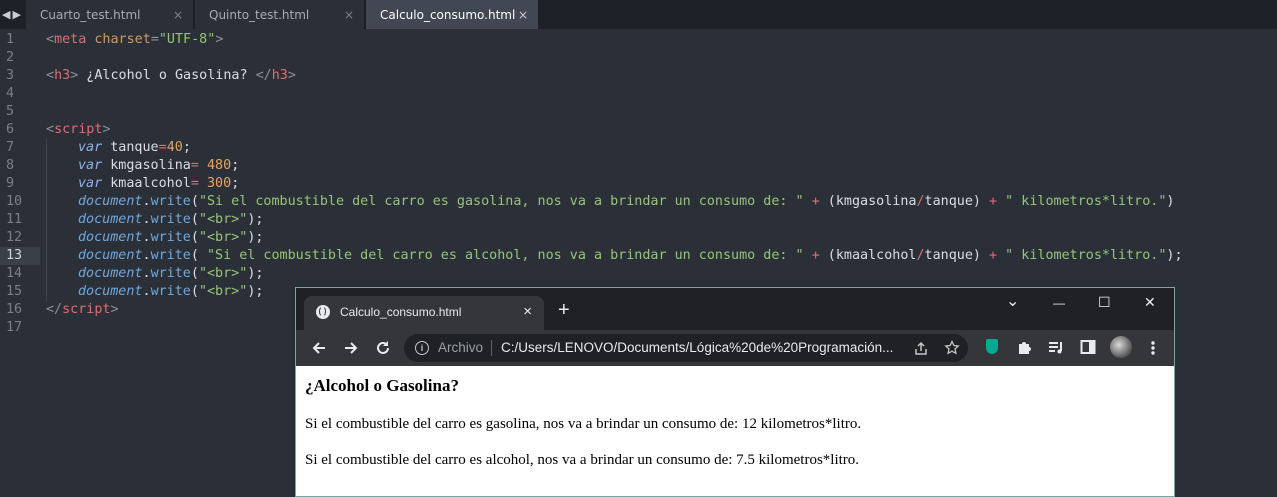  Describe the element at coordinates (1059, 303) in the screenshot. I see `minimize-button: —` at that location.